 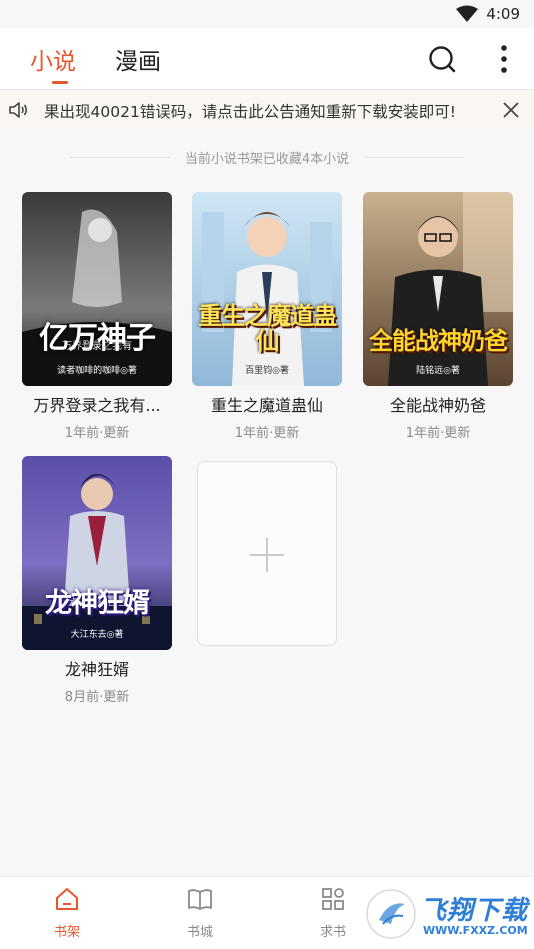 What do you see at coordinates (200, 899) in the screenshot?
I see `book-icon` at bounding box center [200, 899].